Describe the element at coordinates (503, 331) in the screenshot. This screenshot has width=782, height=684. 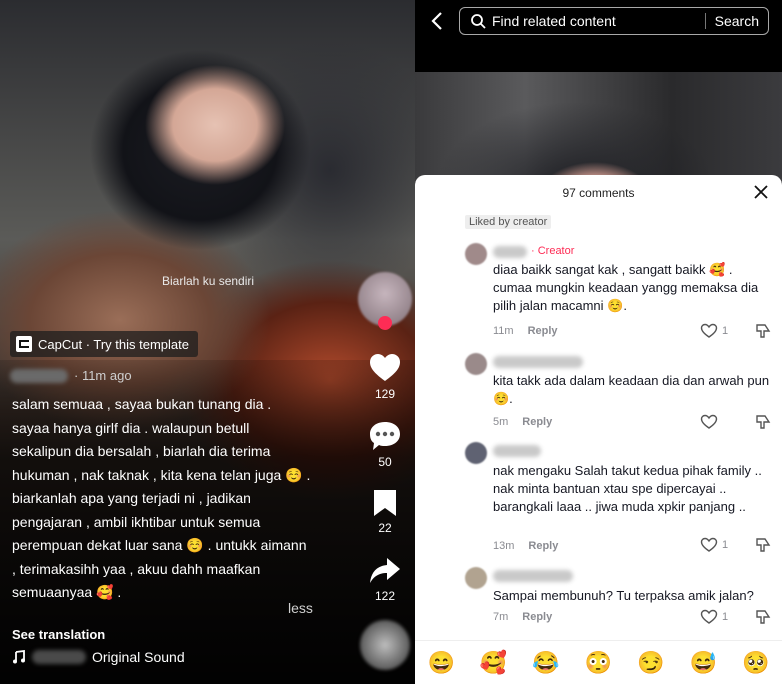
I see `comment-time: 11m` at that location.